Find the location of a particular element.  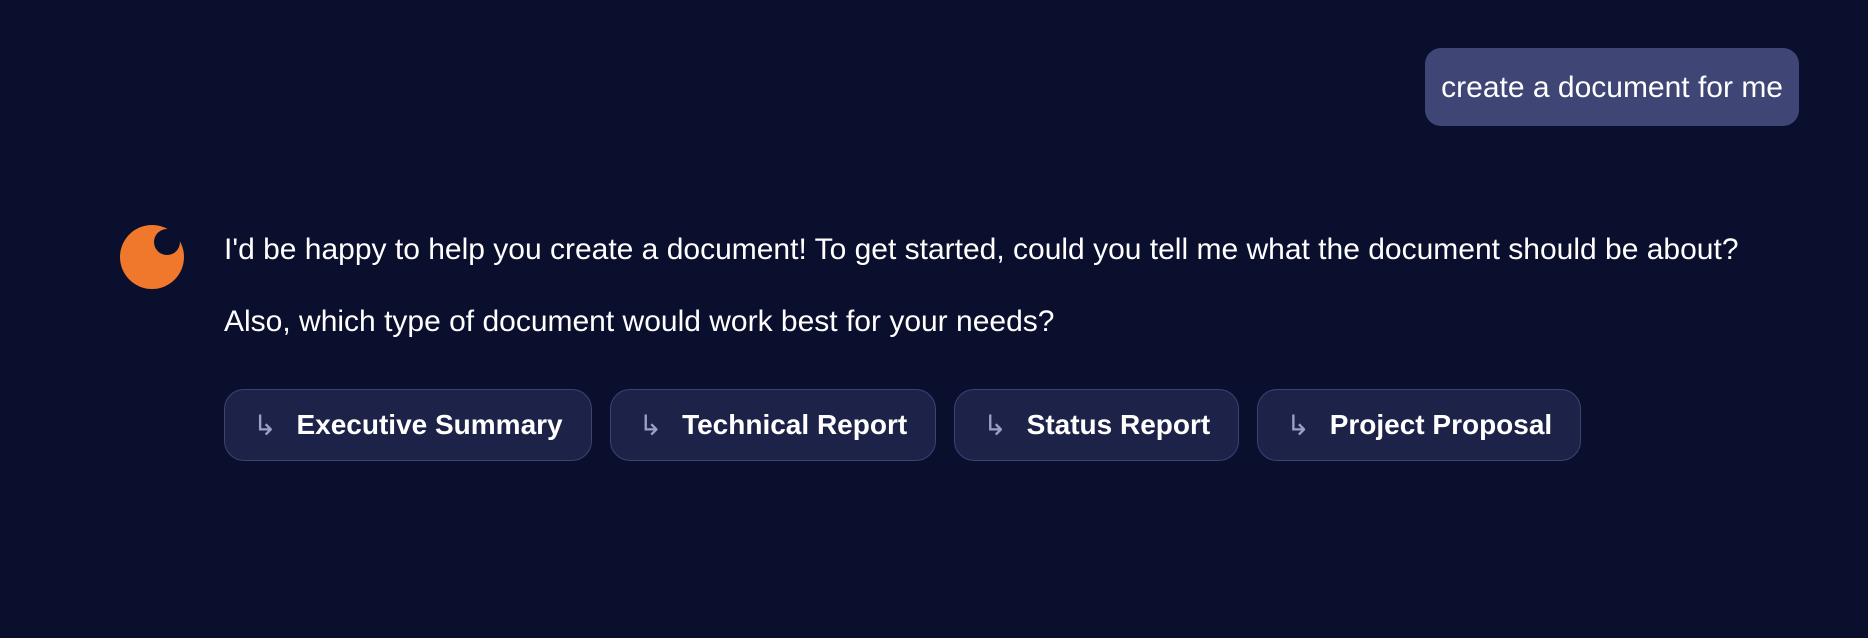

option-label: Technical Report is located at coordinates (795, 424).